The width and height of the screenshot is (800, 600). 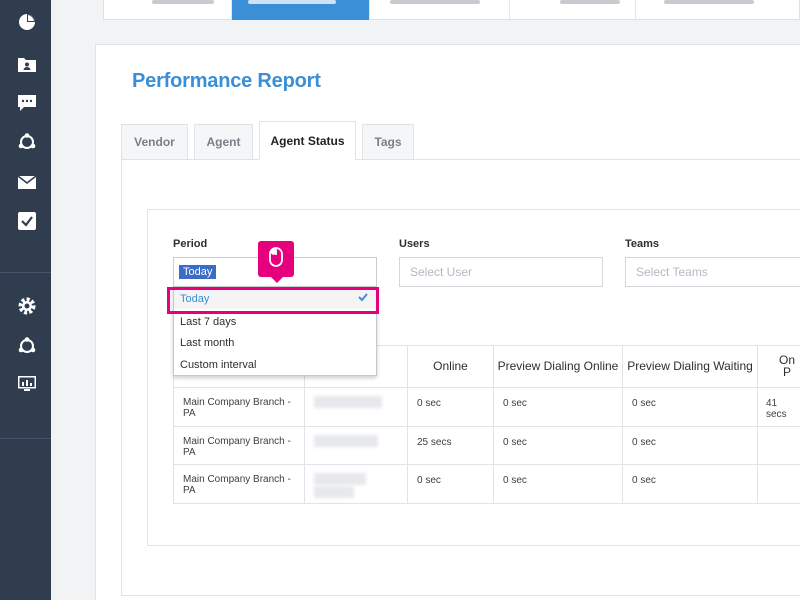 I want to click on network-settings-icon, so click(x=27, y=346).